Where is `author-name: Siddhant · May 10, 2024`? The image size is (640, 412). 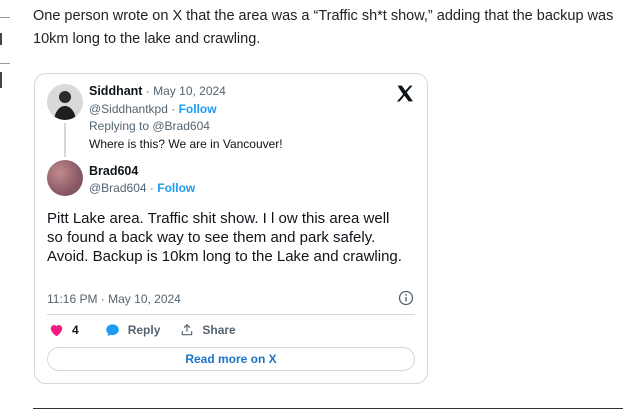
author-name: Siddhant · May 10, 2024 is located at coordinates (157, 91).